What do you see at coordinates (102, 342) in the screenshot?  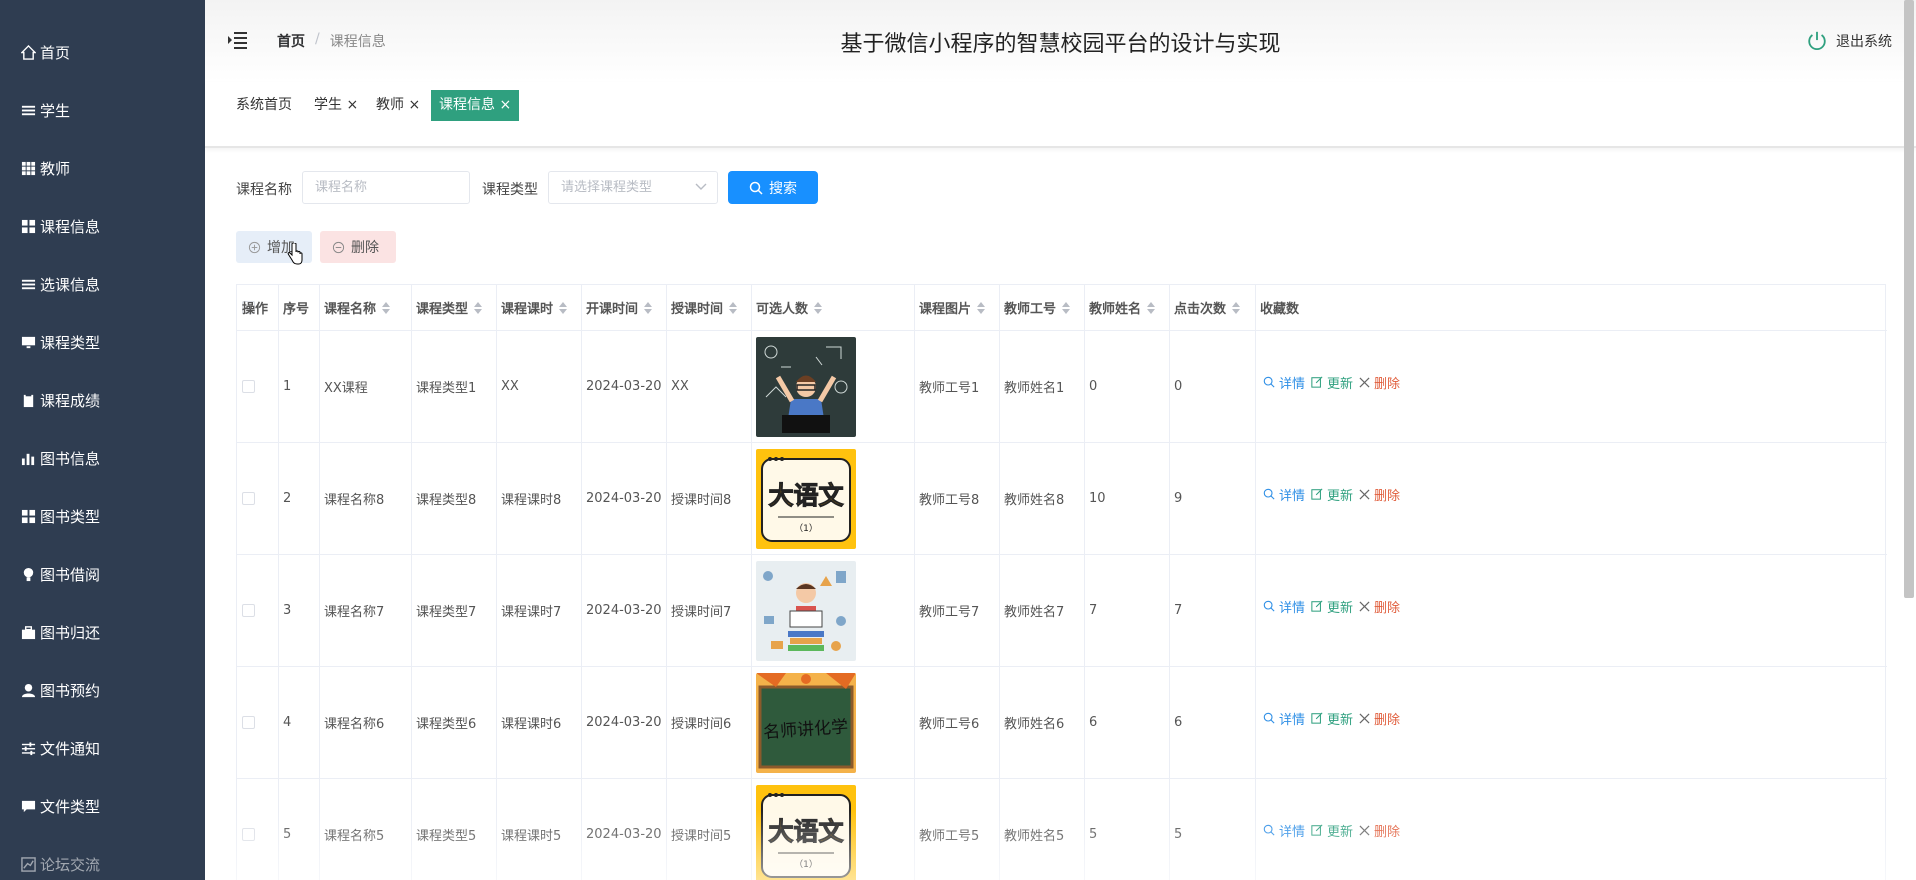 I see `sidebar-item-5: 课程类型` at bounding box center [102, 342].